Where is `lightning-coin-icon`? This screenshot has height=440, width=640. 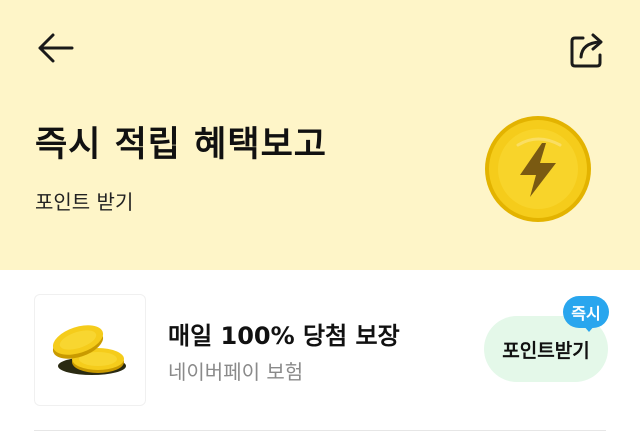 lightning-coin-icon is located at coordinates (538, 169).